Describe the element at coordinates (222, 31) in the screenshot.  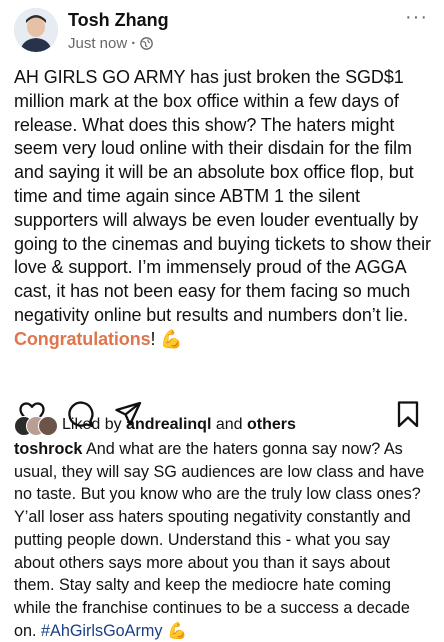
I see `post-header: Tosh Zhang Just now · ···` at that location.